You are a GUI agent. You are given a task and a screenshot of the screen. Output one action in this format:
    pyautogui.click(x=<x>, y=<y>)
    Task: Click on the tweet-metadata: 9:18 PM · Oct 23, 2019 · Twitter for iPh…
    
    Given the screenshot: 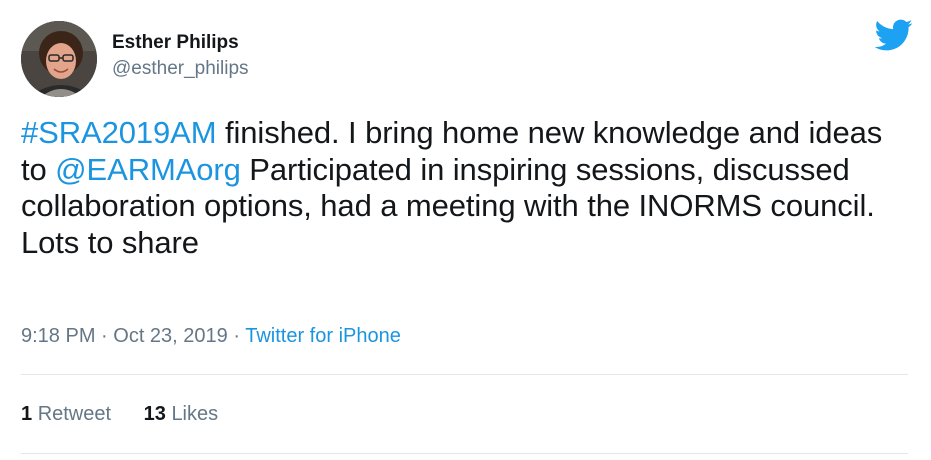 What is the action you would take?
    pyautogui.click(x=211, y=336)
    